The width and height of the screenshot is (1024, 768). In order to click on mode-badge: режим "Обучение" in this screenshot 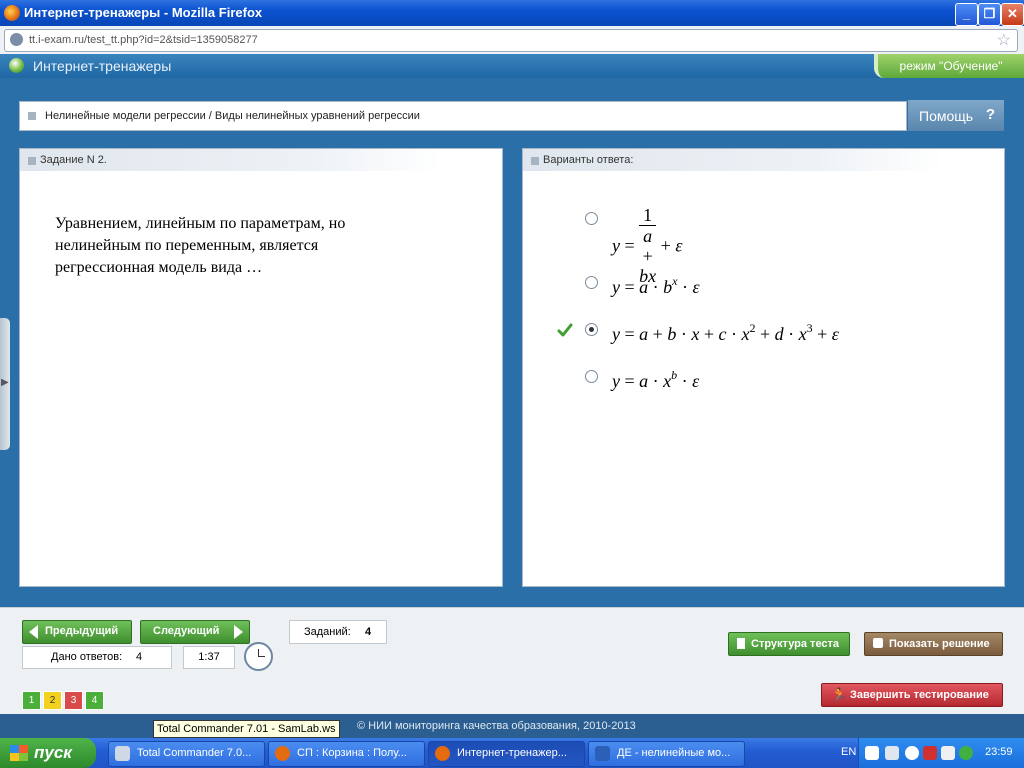, I will do `click(949, 66)`.